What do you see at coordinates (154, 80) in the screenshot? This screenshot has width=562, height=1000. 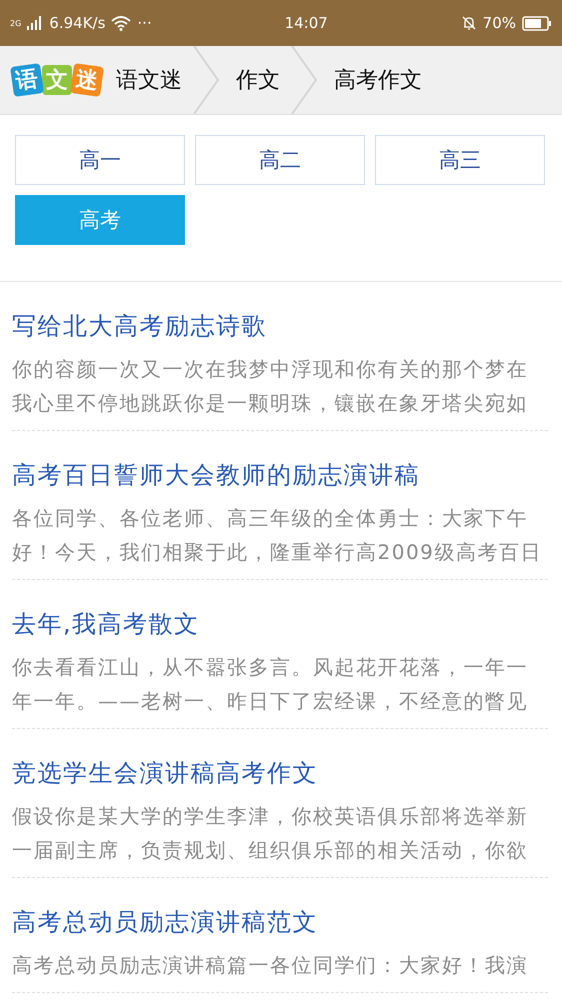 I see `breadcrumb-link: 语文迷` at bounding box center [154, 80].